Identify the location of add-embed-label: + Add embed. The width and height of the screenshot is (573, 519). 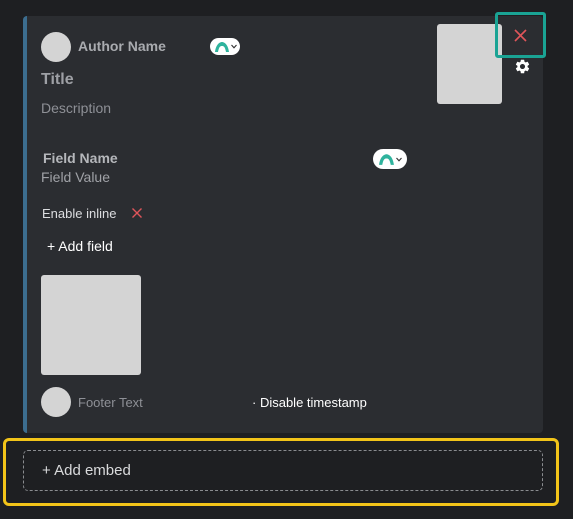
(86, 470).